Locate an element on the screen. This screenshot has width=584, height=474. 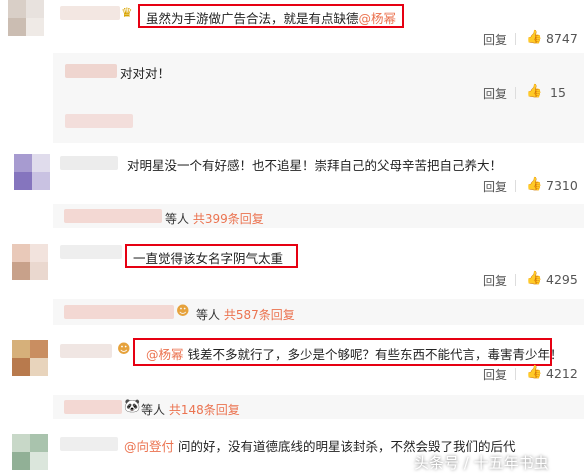
comment-text: 对明星没一个有好感！也不追星！崇拜自己的父母辛苦把自己养大！ is located at coordinates (315, 165).